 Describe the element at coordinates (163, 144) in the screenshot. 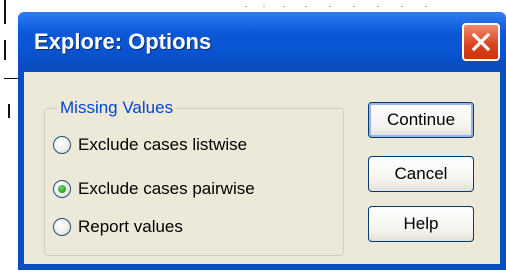

I see `radio-label-exclude-listwise: Exclude cases listwise` at that location.